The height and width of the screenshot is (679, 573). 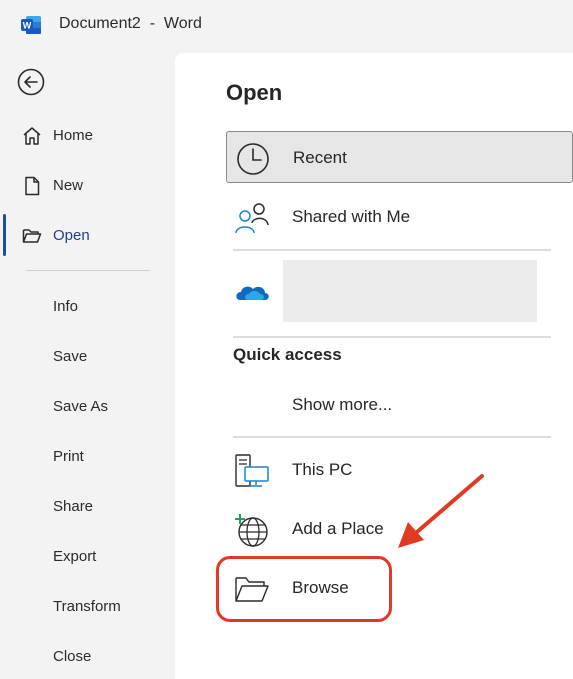 I want to click on location-shared-with-me: Shared with Me, so click(x=399, y=217).